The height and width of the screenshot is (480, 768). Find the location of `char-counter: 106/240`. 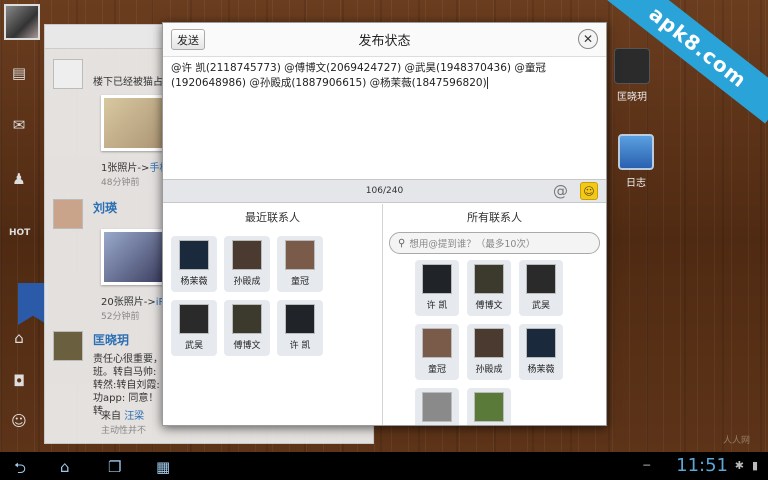

char-counter: 106/240 is located at coordinates (384, 191).